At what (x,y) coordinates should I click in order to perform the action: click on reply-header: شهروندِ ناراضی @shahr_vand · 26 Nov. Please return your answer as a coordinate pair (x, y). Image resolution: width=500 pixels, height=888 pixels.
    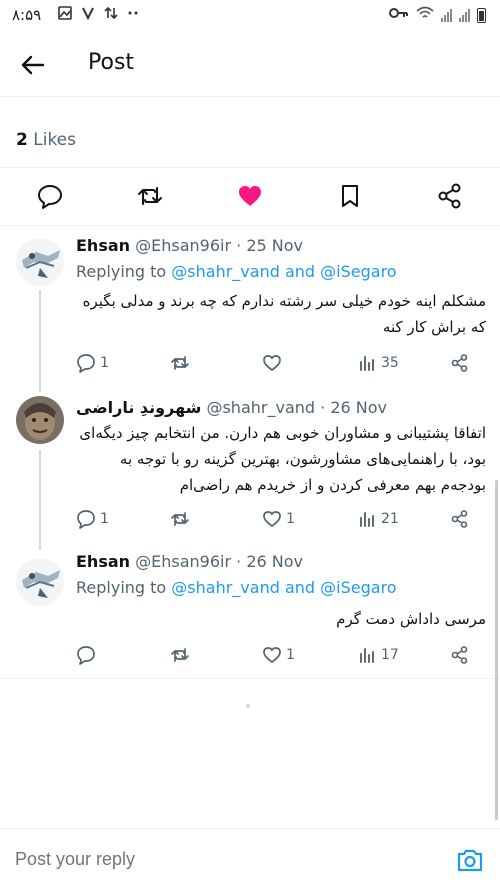
    Looking at the image, I should click on (231, 407).